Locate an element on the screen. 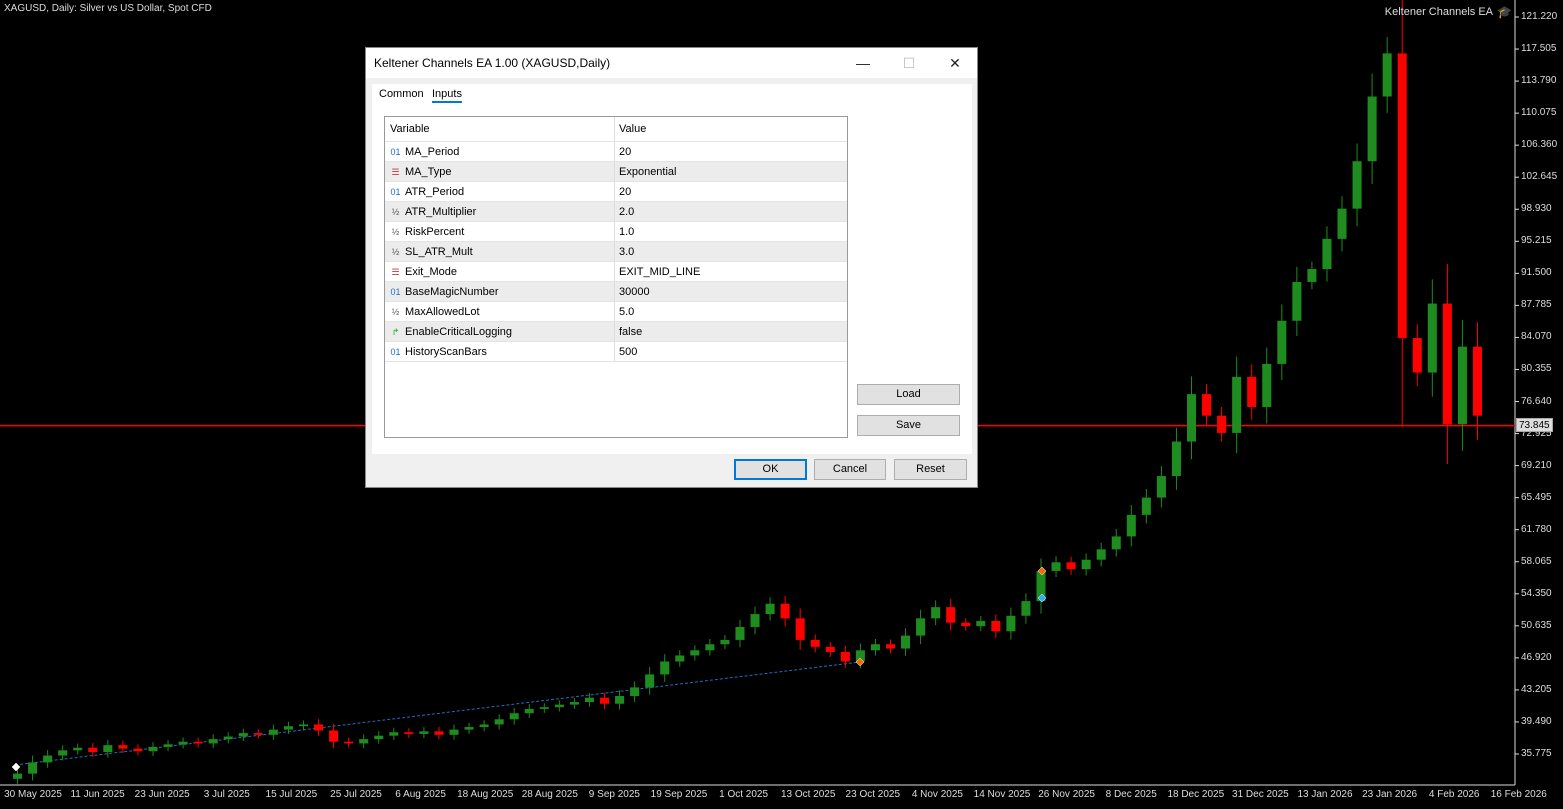  close-button: ✕ is located at coordinates (955, 63).